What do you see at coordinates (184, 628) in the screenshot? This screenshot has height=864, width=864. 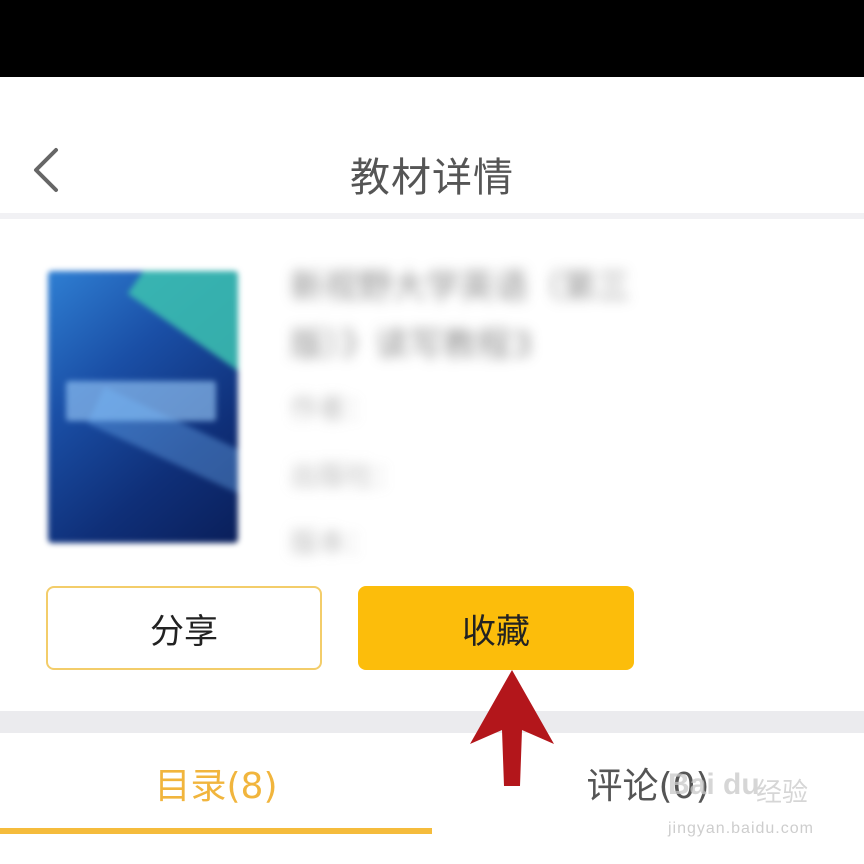 I see `share-button: 分享` at bounding box center [184, 628].